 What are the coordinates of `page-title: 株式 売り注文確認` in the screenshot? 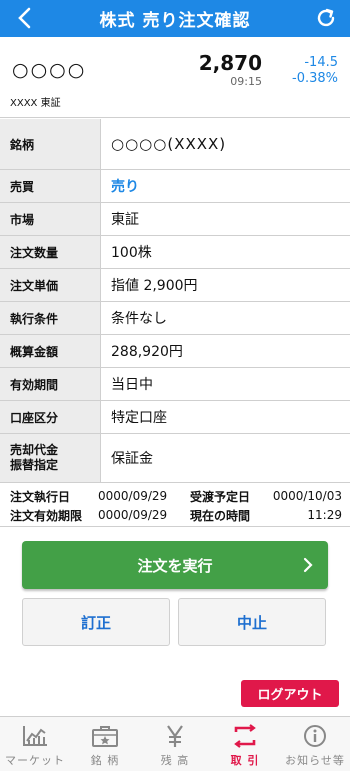 It's located at (175, 21).